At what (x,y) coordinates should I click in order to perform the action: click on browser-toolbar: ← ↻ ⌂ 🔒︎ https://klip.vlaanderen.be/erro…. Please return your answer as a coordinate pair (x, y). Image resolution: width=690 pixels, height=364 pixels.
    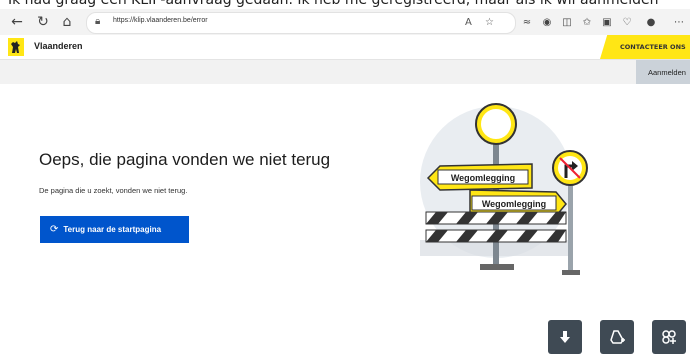
    Looking at the image, I should click on (345, 22).